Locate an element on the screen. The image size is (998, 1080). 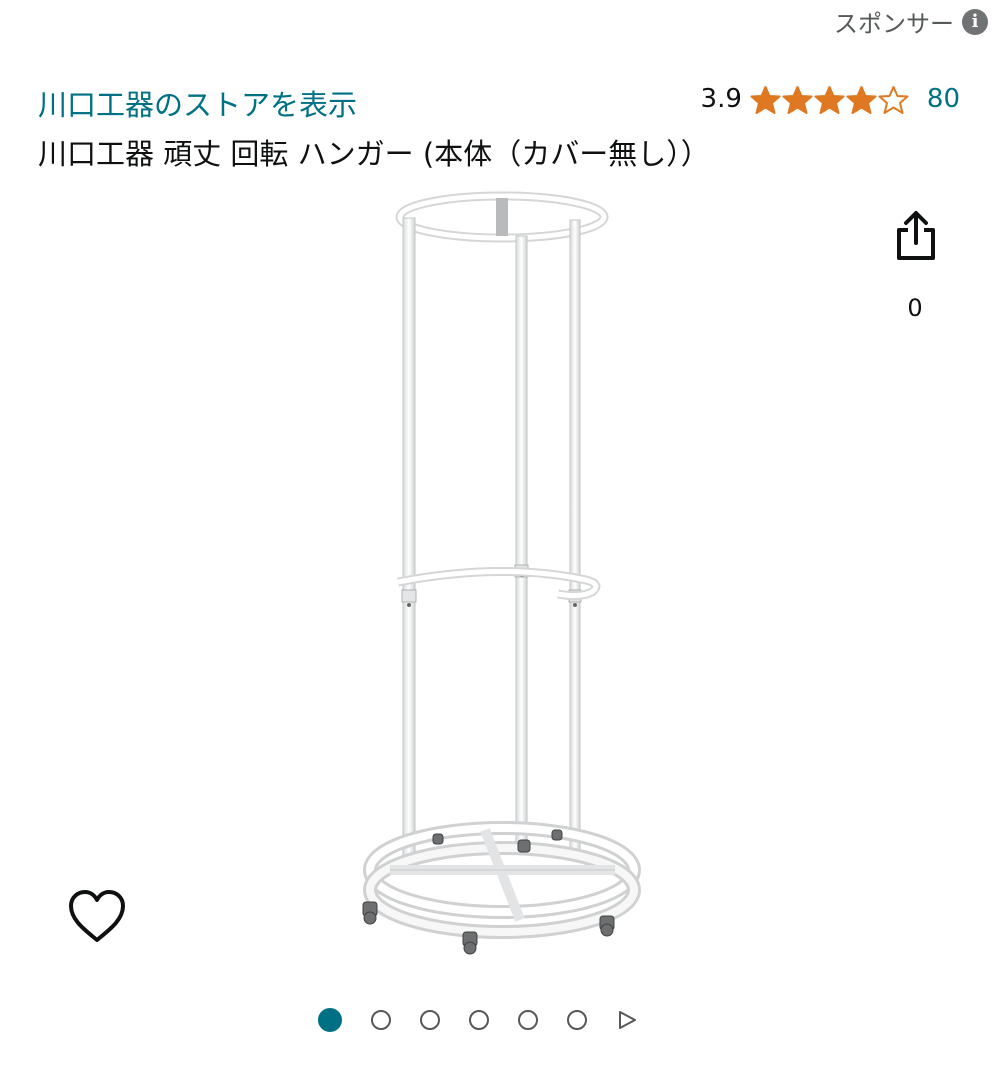
rating: 3.9 80 is located at coordinates (830, 99).